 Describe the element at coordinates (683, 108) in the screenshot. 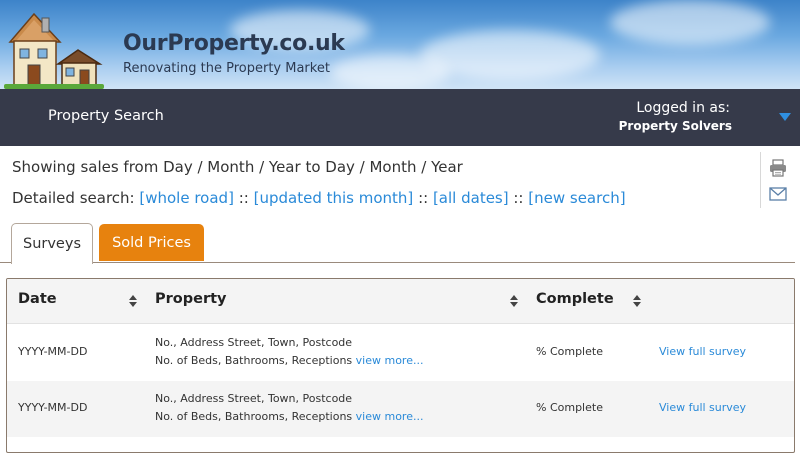

I see `logged-in-label: Logged in as:` at that location.